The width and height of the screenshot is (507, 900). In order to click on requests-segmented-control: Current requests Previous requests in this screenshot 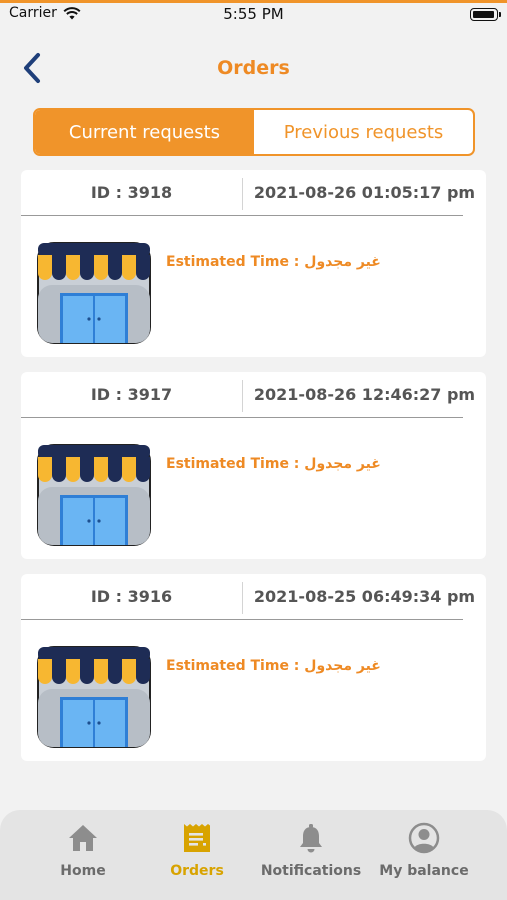, I will do `click(254, 132)`.